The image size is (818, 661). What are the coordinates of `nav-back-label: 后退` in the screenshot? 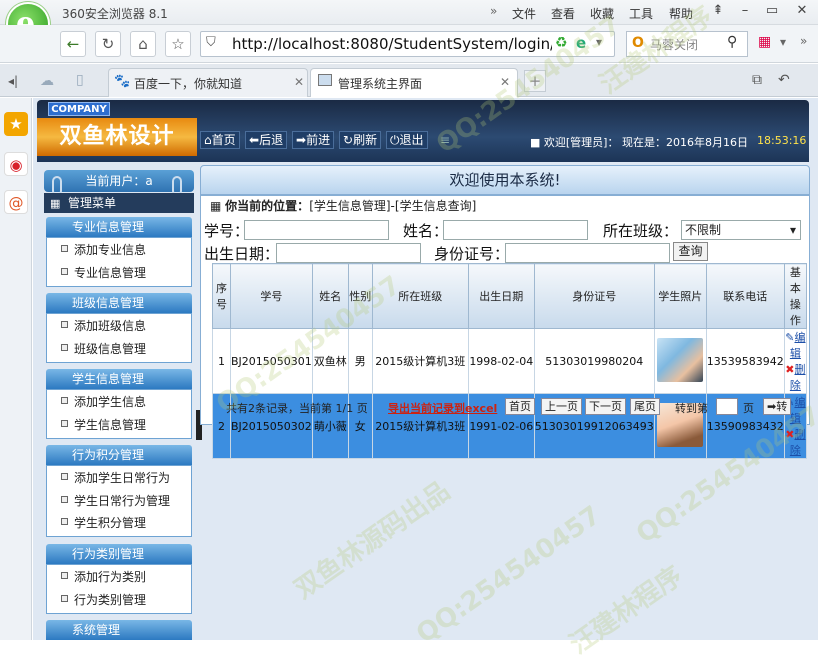 It's located at (271, 140).